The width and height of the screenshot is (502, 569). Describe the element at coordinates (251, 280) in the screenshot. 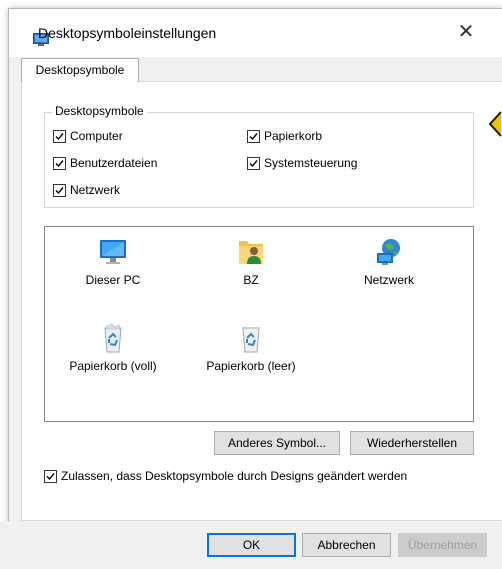

I see `icon-label: BZ` at that location.